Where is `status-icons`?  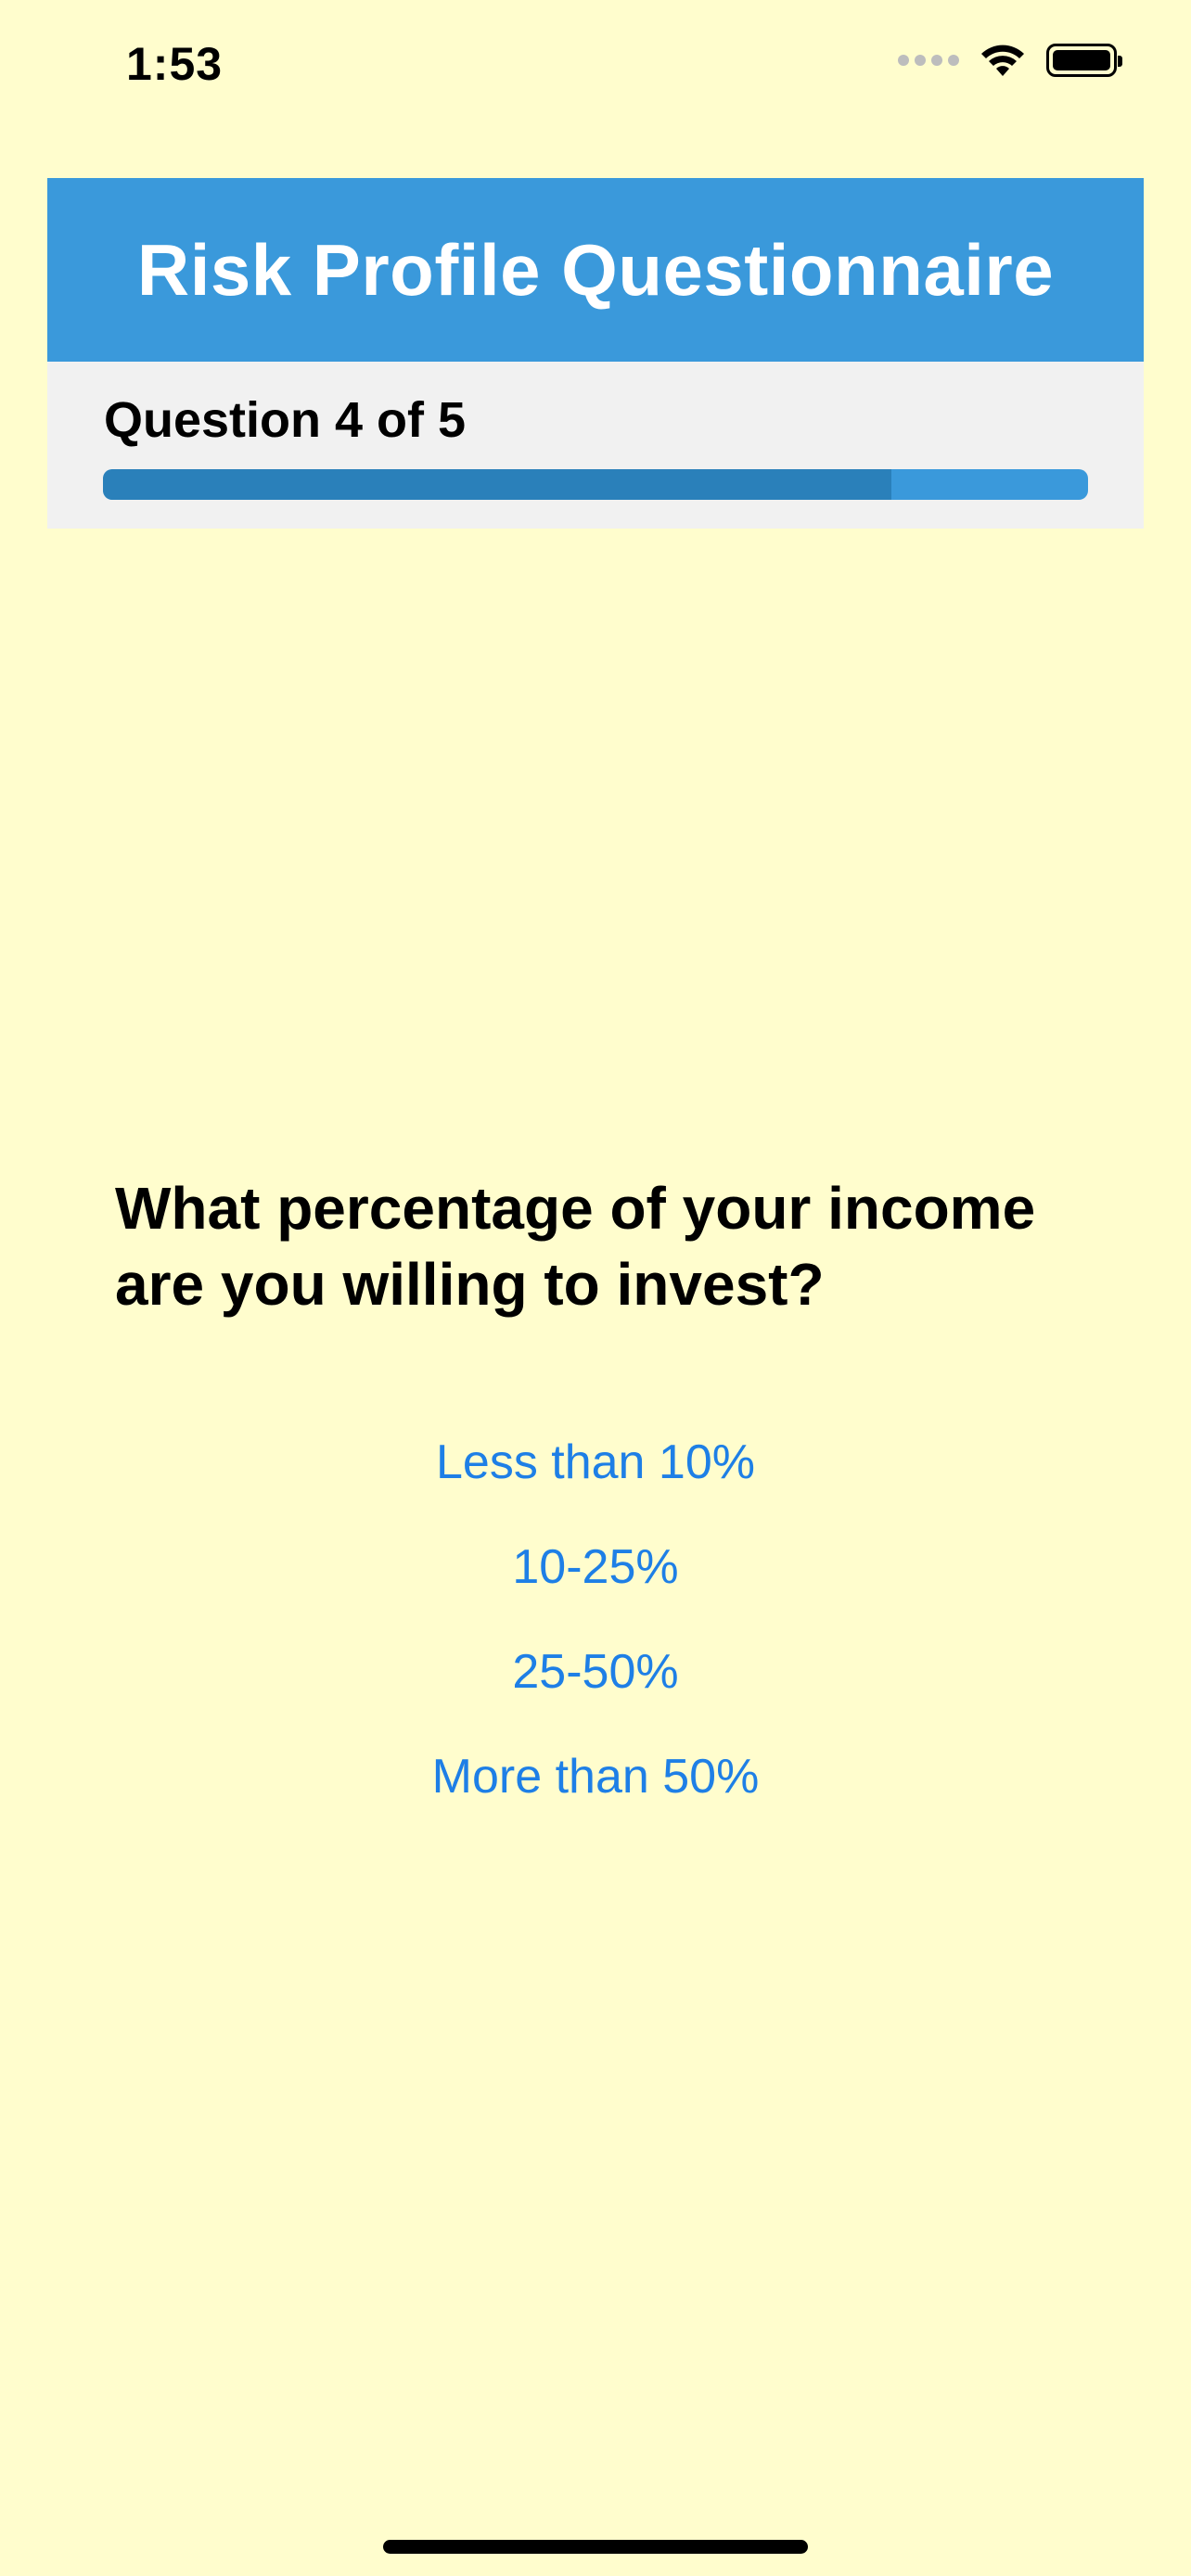
status-icons is located at coordinates (1010, 61).